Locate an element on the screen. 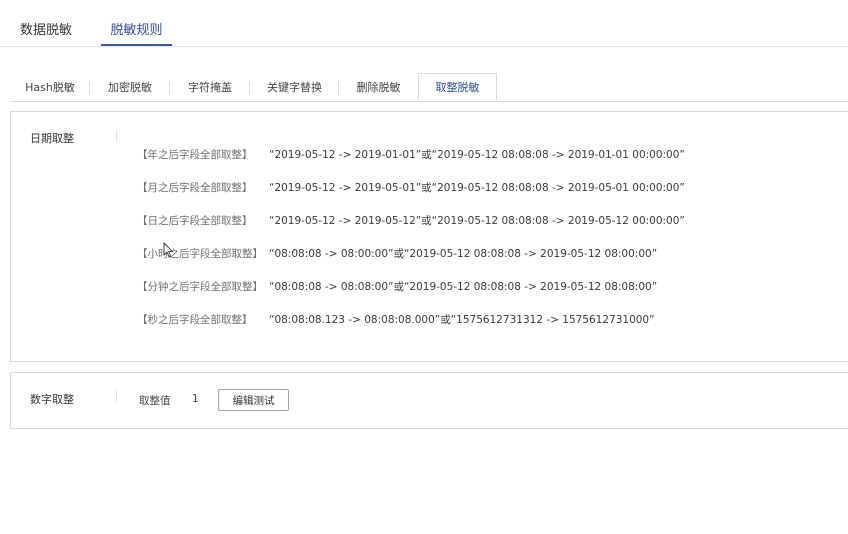  tab-round-masking: 取整脱敏 is located at coordinates (457, 86).